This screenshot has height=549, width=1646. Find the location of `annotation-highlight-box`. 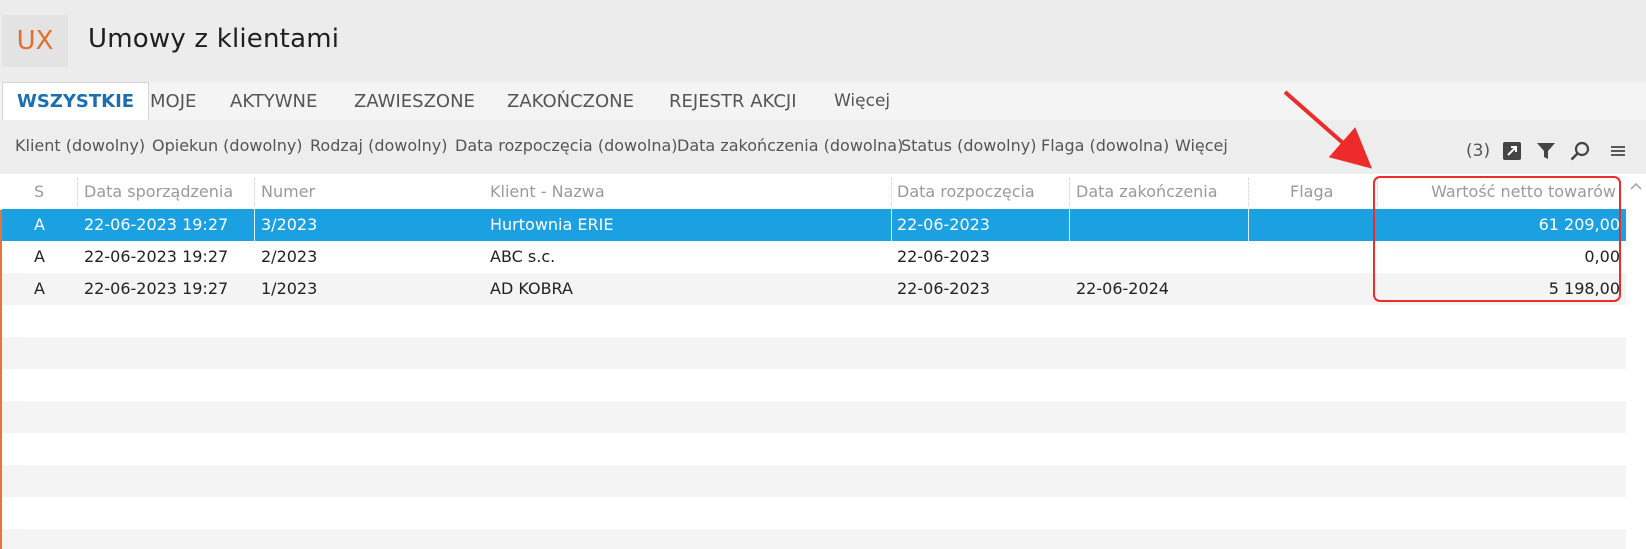

annotation-highlight-box is located at coordinates (1497, 239).